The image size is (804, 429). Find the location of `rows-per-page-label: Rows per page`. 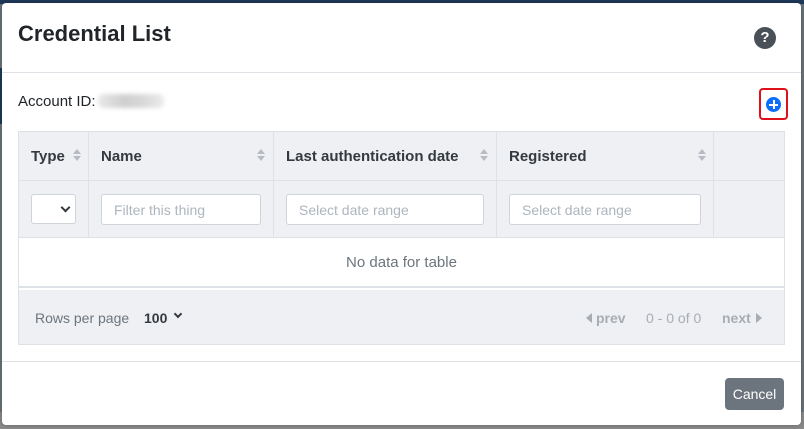

rows-per-page-label: Rows per page is located at coordinates (82, 318).